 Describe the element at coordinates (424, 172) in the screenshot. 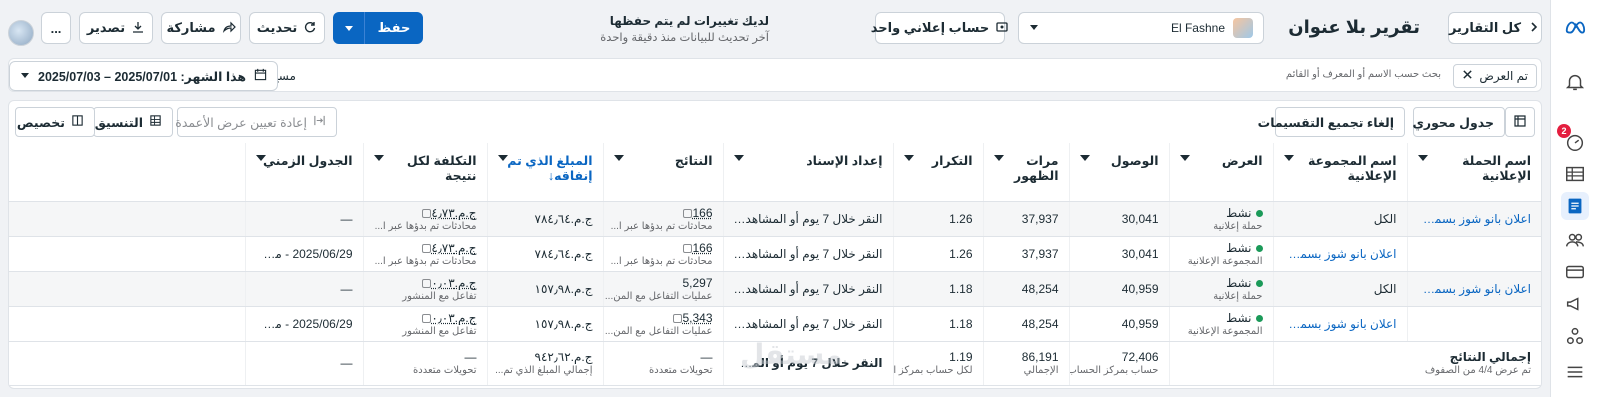

I see `col-header-cost-per-result: التكلفة لكل نتيجة` at that location.